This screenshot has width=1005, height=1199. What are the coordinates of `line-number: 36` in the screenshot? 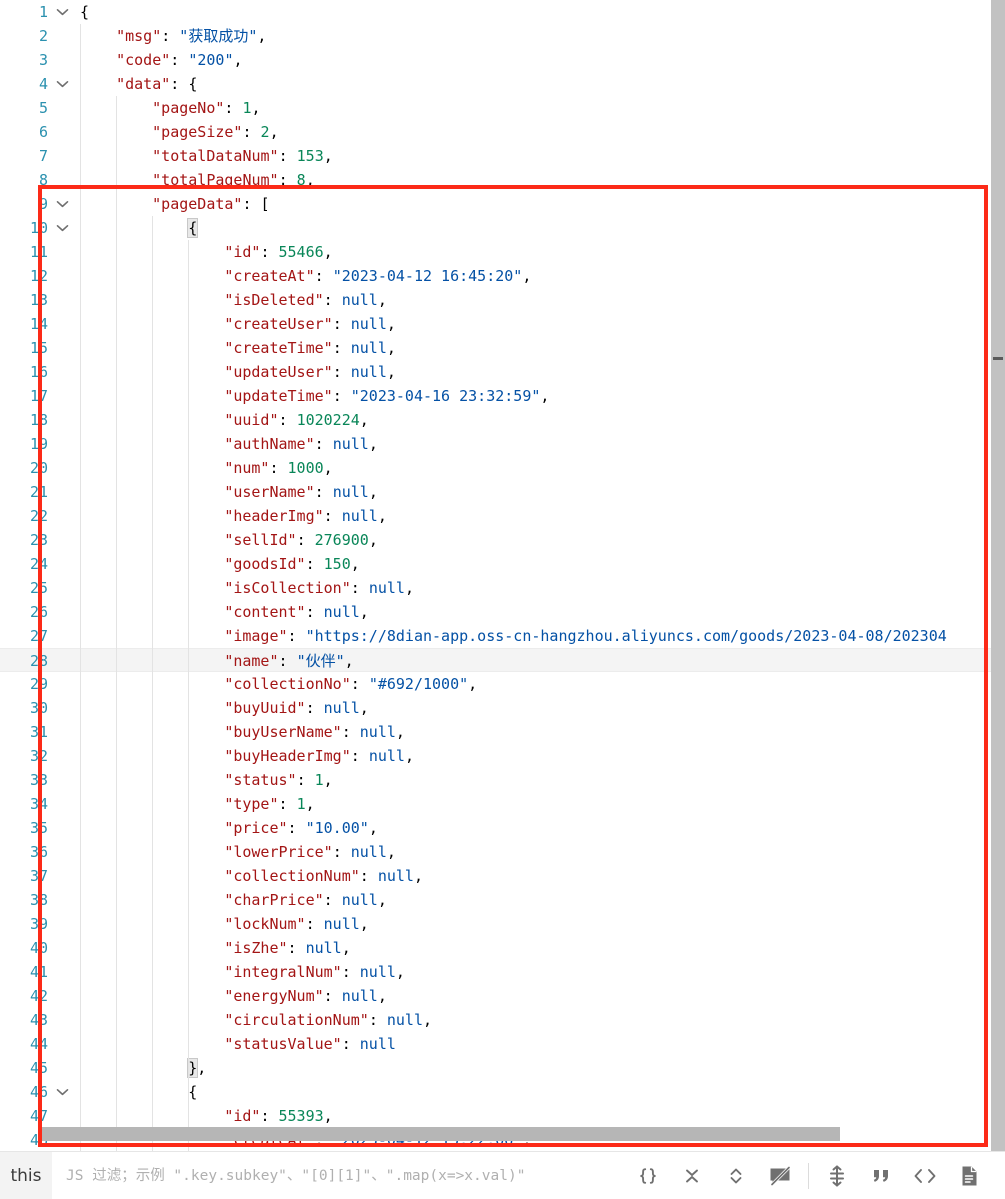 It's located at (38, 852).